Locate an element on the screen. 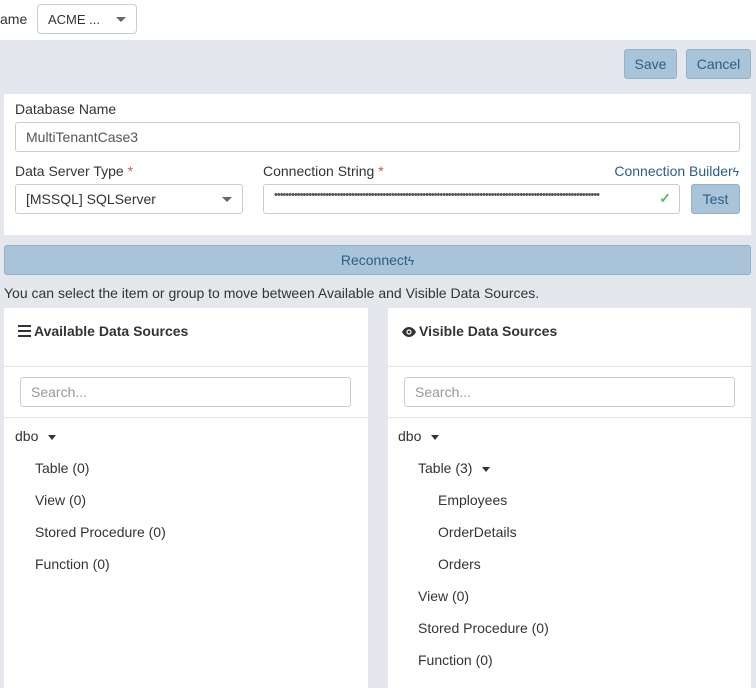  available-search-input is located at coordinates (185, 392).